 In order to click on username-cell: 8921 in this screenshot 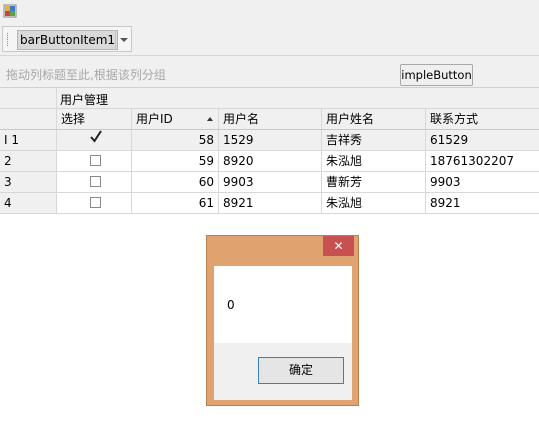, I will do `click(270, 203)`.